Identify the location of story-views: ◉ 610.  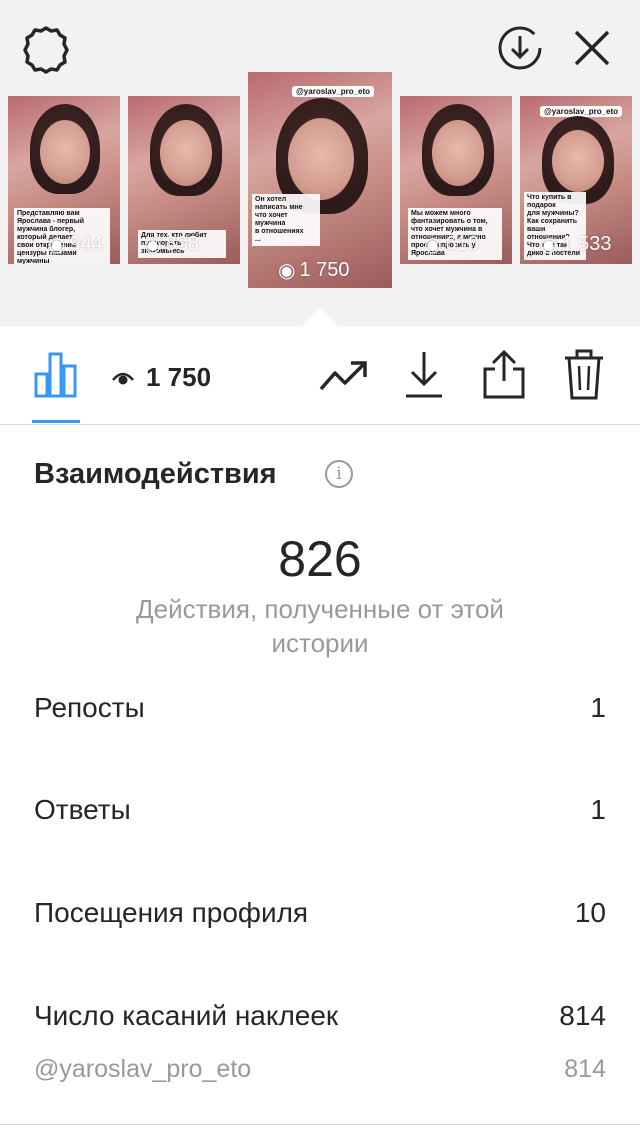
(451, 244).